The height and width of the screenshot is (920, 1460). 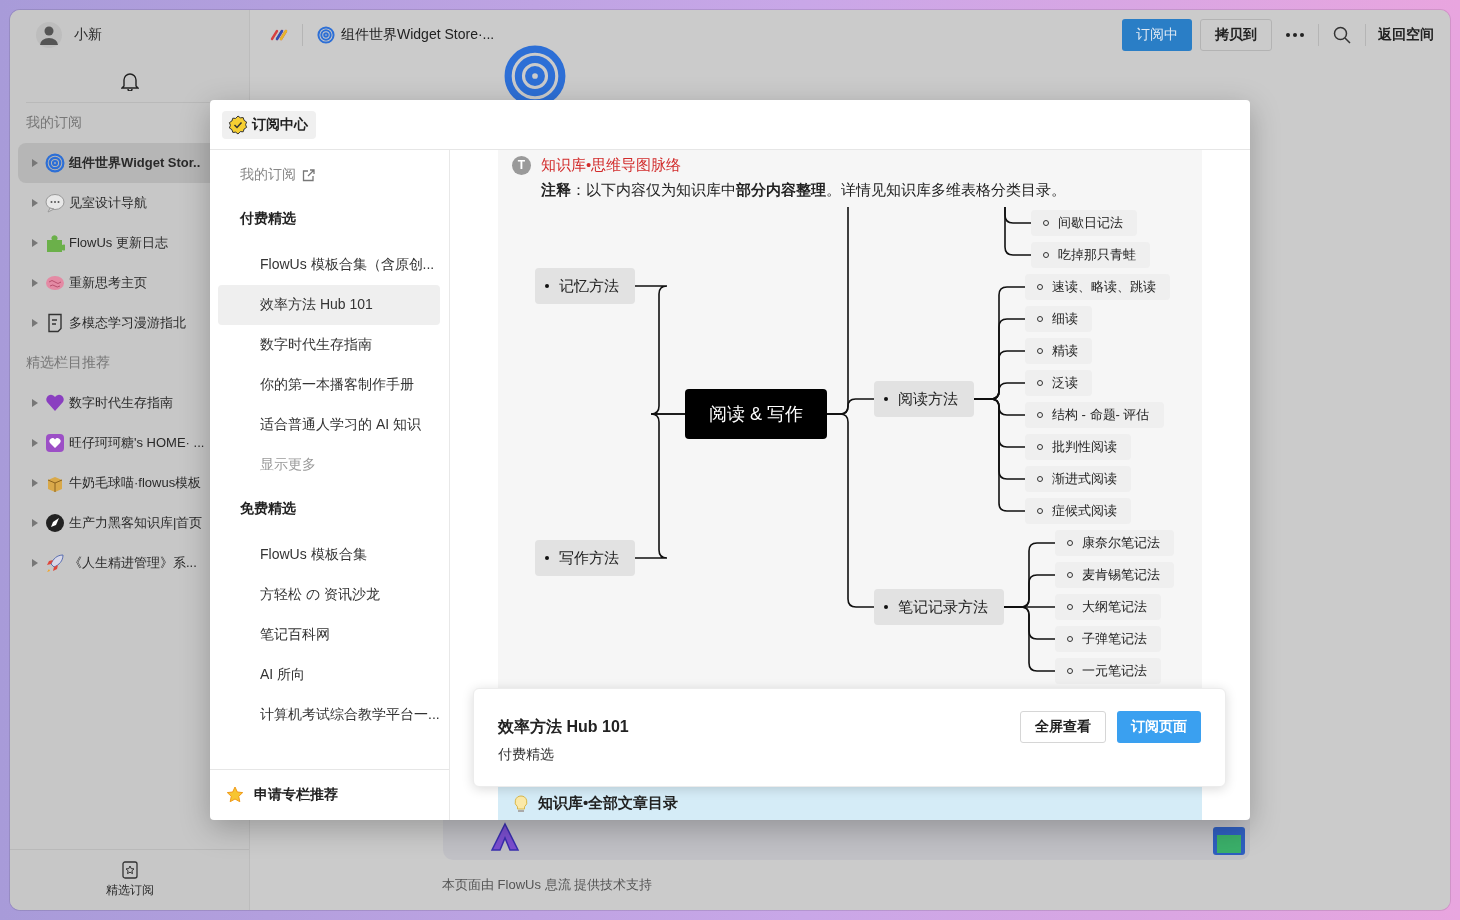 What do you see at coordinates (1097, 287) in the screenshot?
I see `mindmap-leaf: 速读、略读、跳读` at bounding box center [1097, 287].